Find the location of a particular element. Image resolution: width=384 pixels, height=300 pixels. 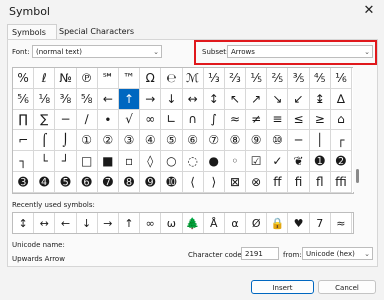

symbol-cell: ⌡ is located at coordinates (66, 141).